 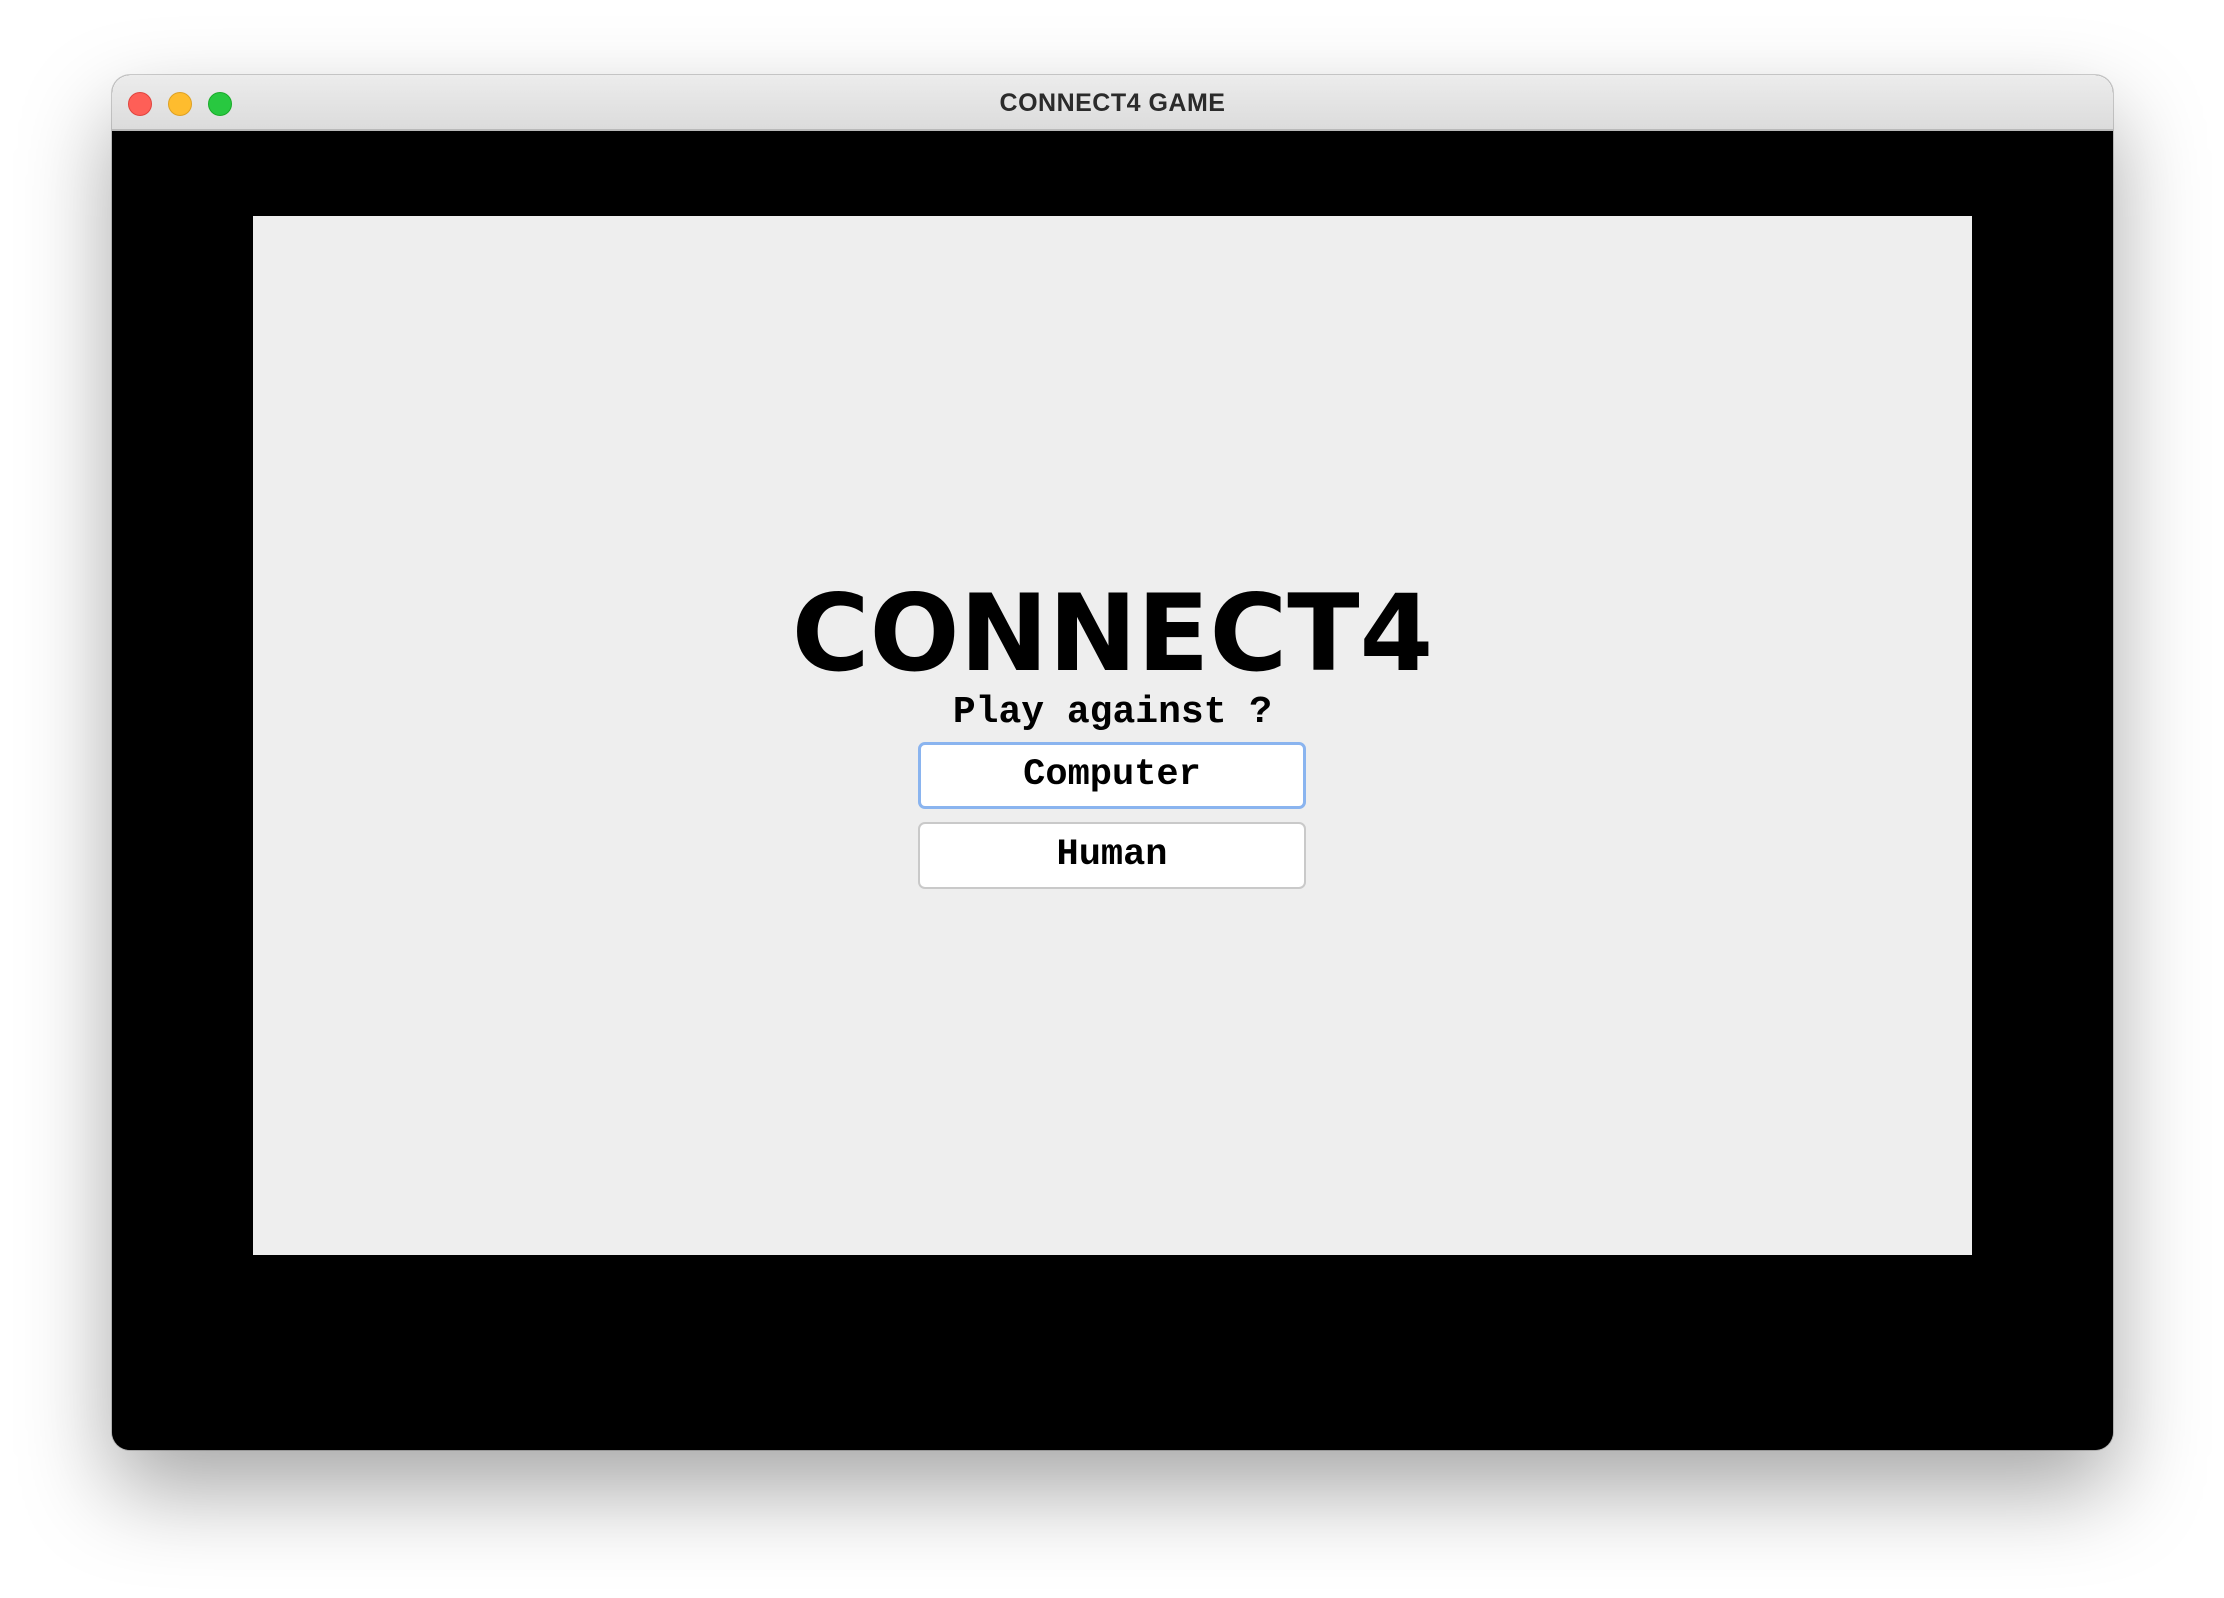 What do you see at coordinates (1112, 855) in the screenshot?
I see `play-human-button: Human` at bounding box center [1112, 855].